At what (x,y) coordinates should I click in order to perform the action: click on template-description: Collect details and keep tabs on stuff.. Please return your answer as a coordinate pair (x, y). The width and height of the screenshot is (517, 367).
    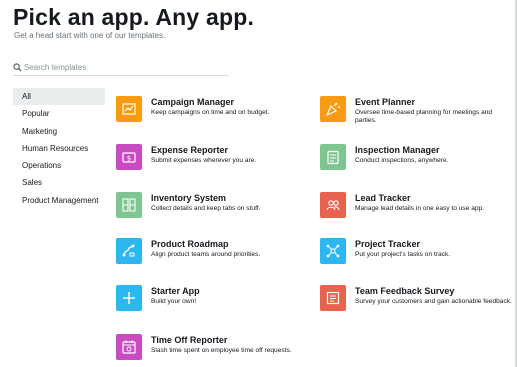
    Looking at the image, I should click on (206, 208).